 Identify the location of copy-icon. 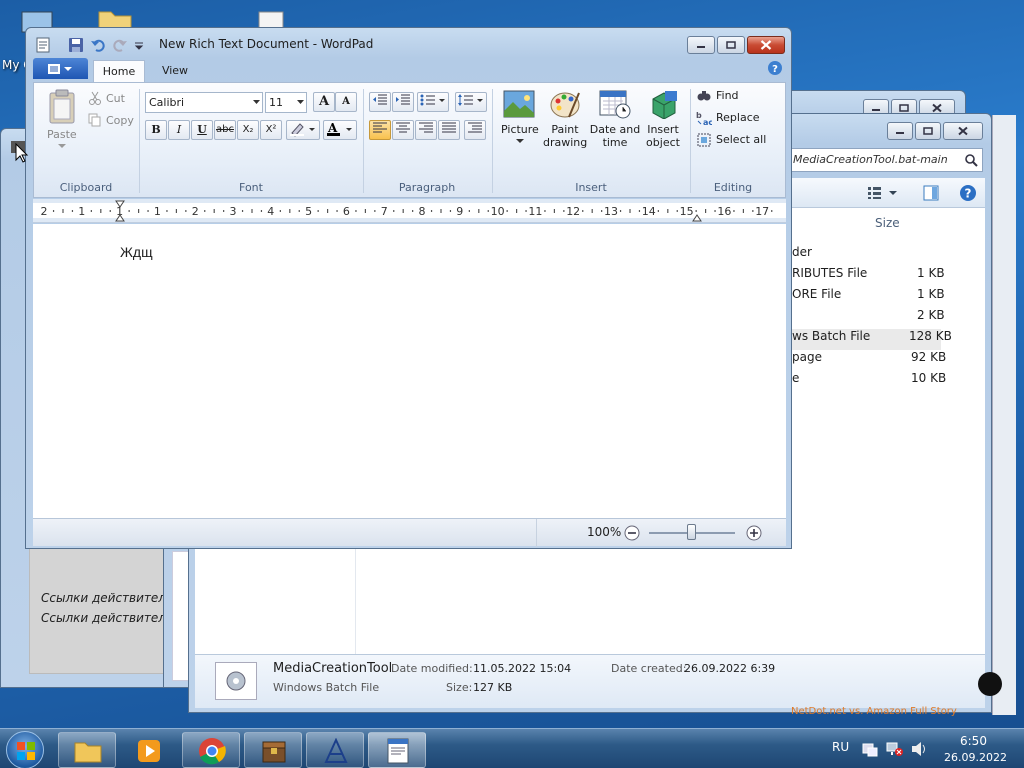
(95, 120).